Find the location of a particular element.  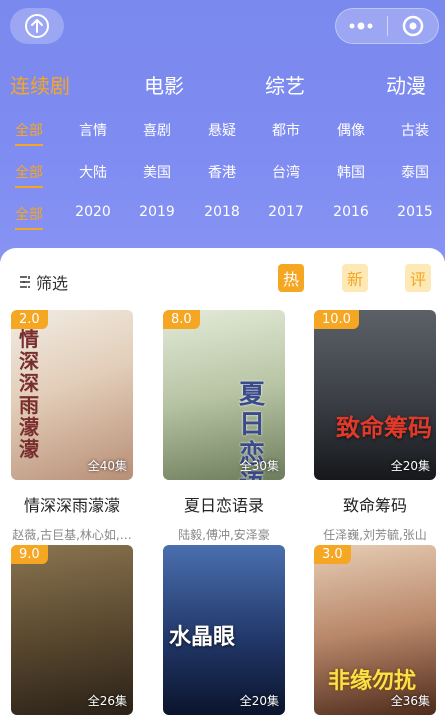

show-card: 9.0 全26集 is located at coordinates (72, 630).